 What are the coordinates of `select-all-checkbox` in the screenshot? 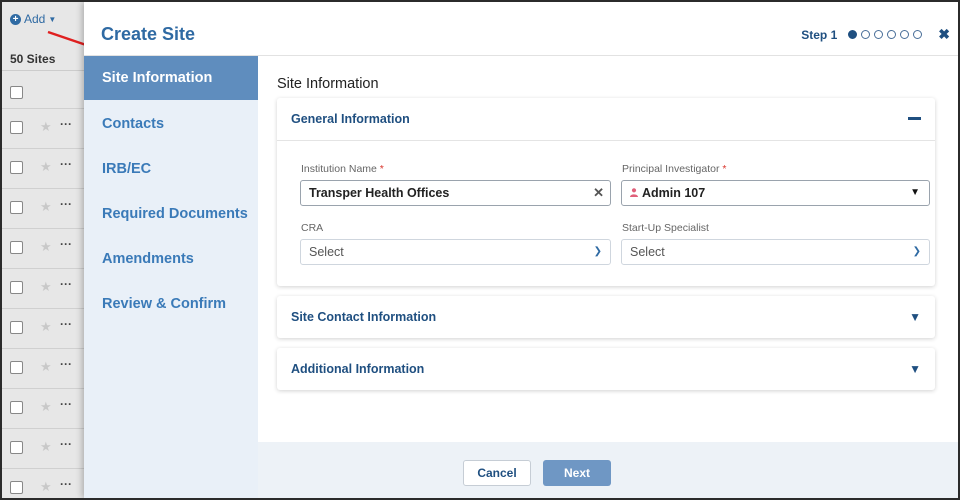 It's located at (16, 92).